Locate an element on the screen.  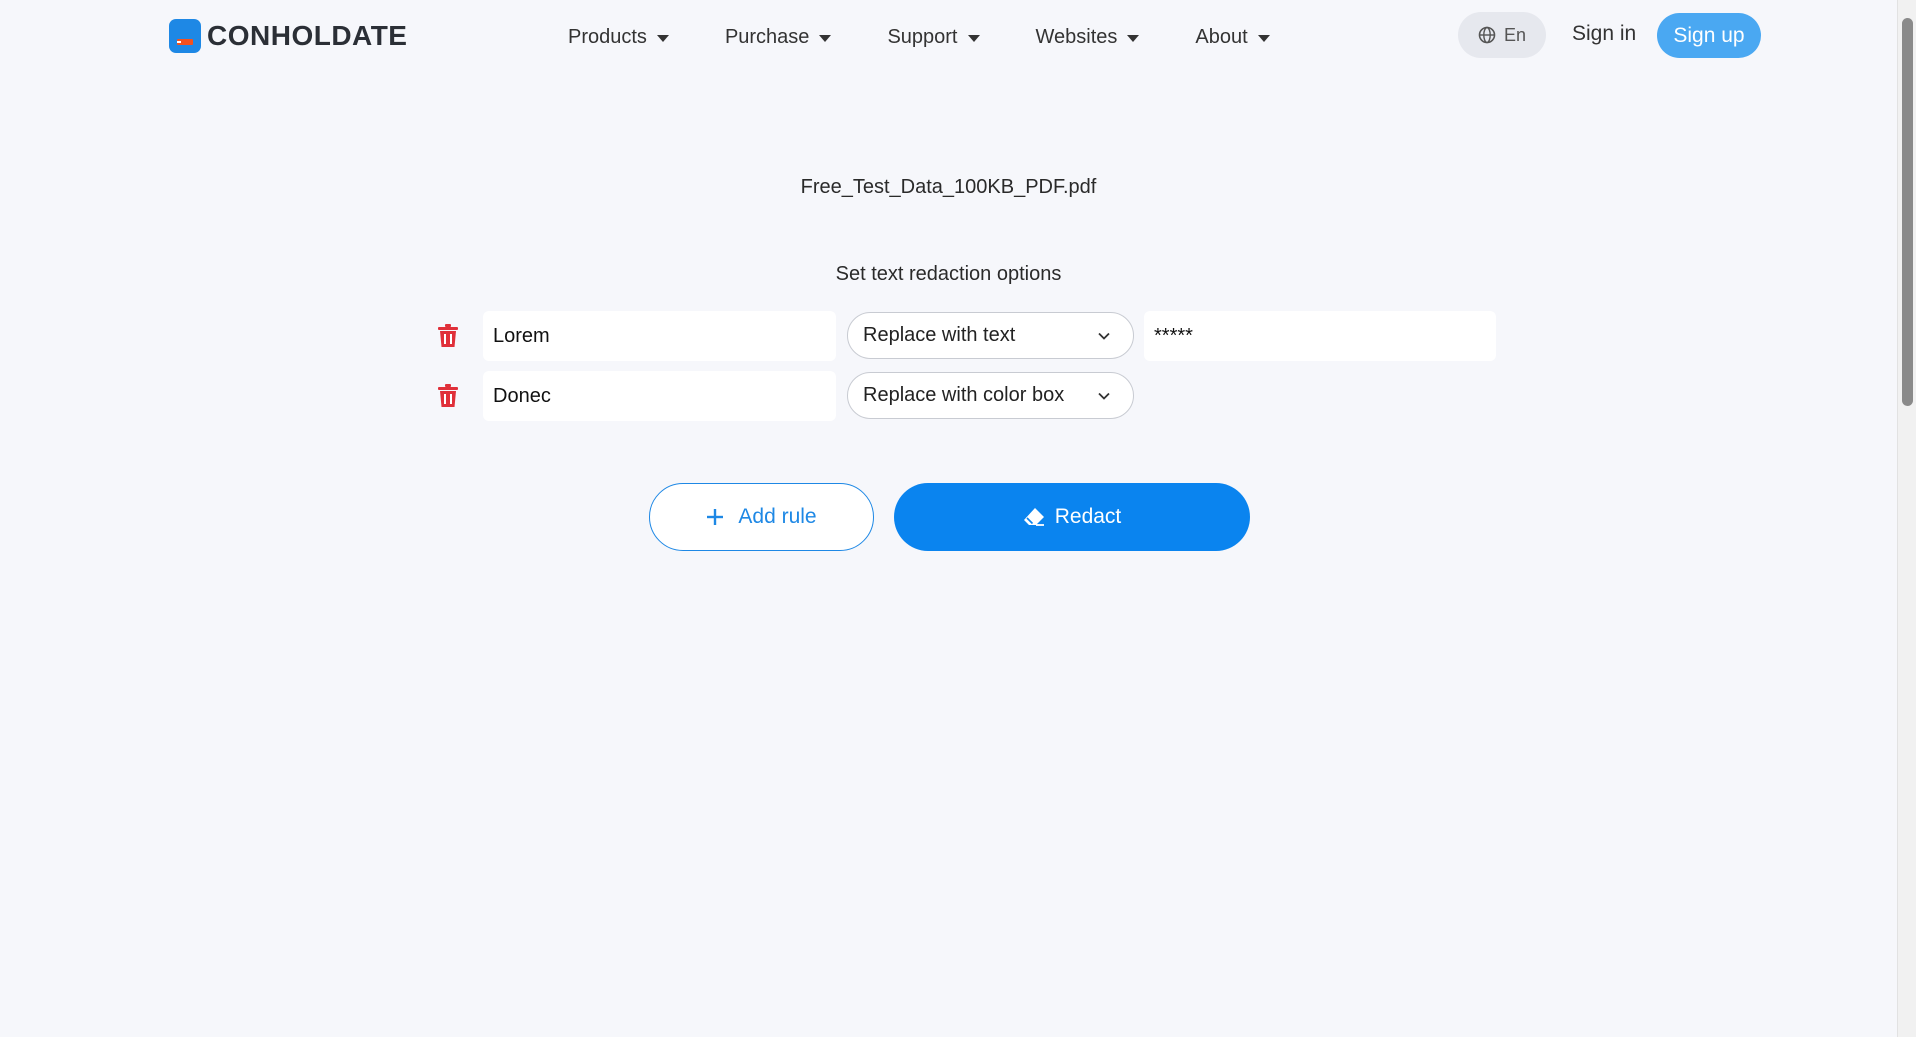
add-rule-label: Add rule is located at coordinates (777, 516).